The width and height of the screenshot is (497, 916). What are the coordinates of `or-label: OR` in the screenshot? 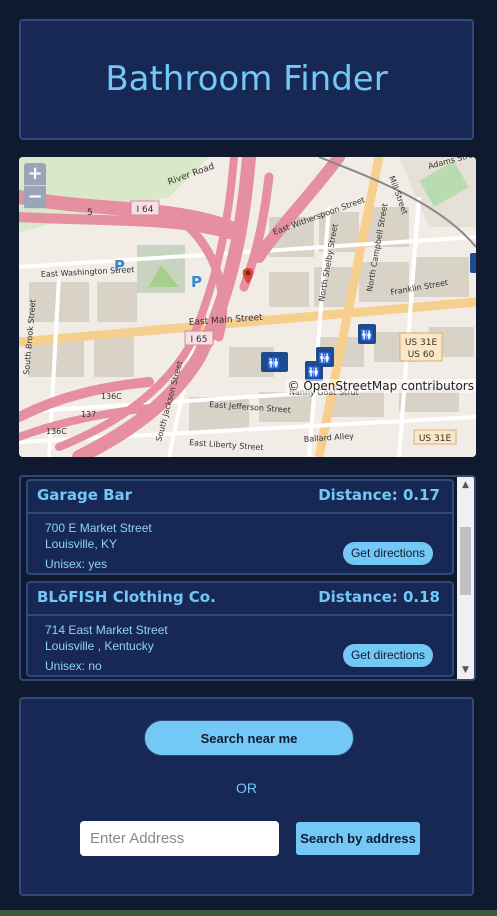 It's located at (246, 788).